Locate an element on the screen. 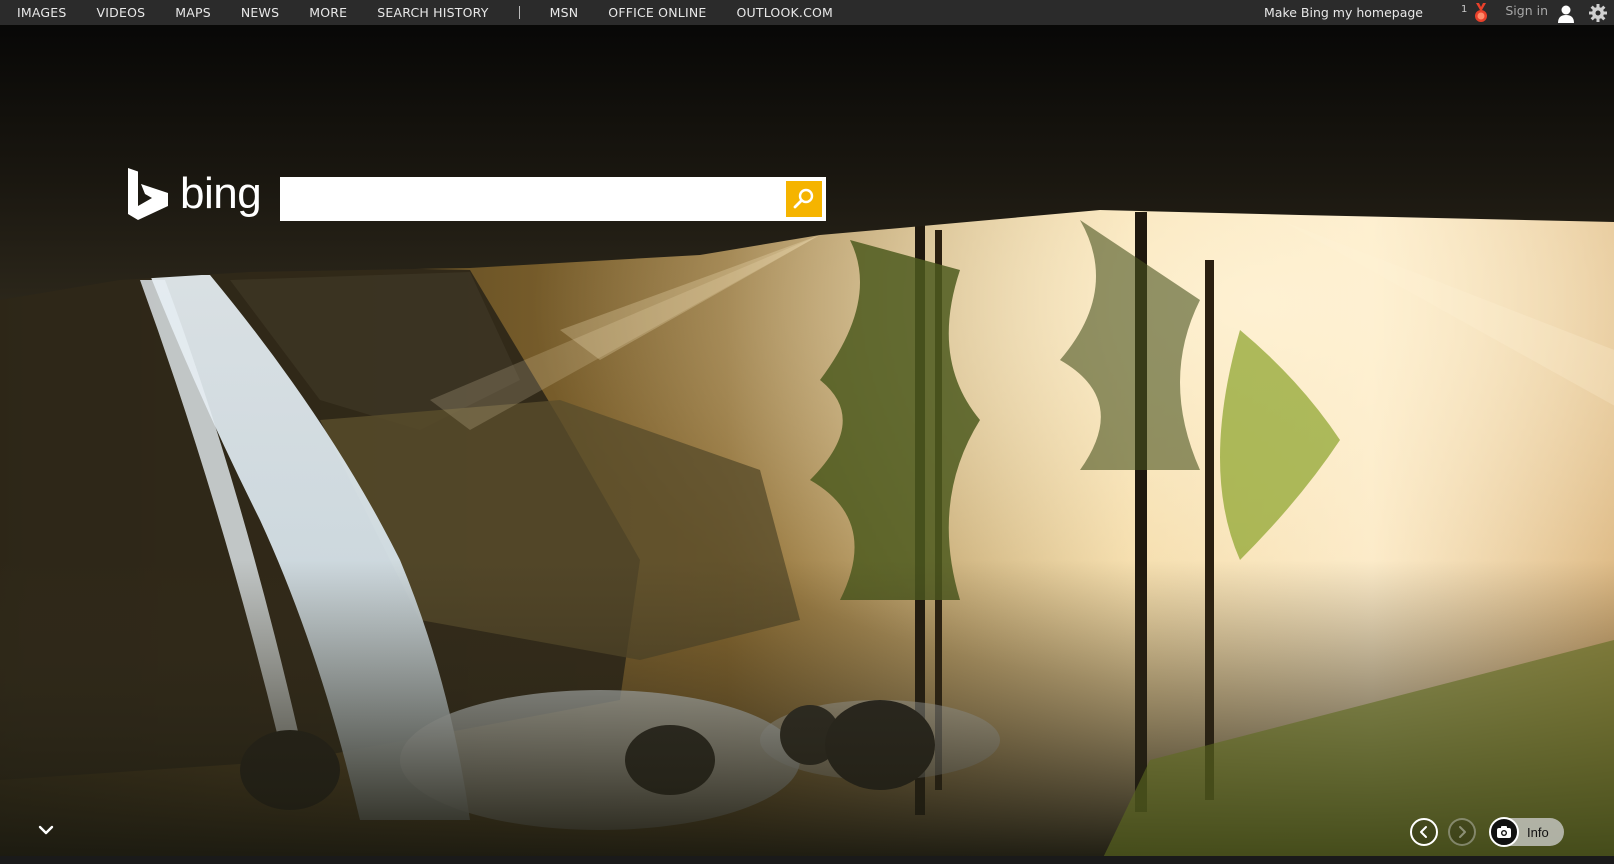  nav-news: NEWS is located at coordinates (260, 12).